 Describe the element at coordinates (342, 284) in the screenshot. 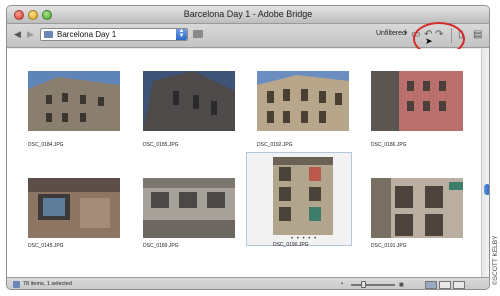

I see `thumbnail-size-small-icon: ▪` at that location.